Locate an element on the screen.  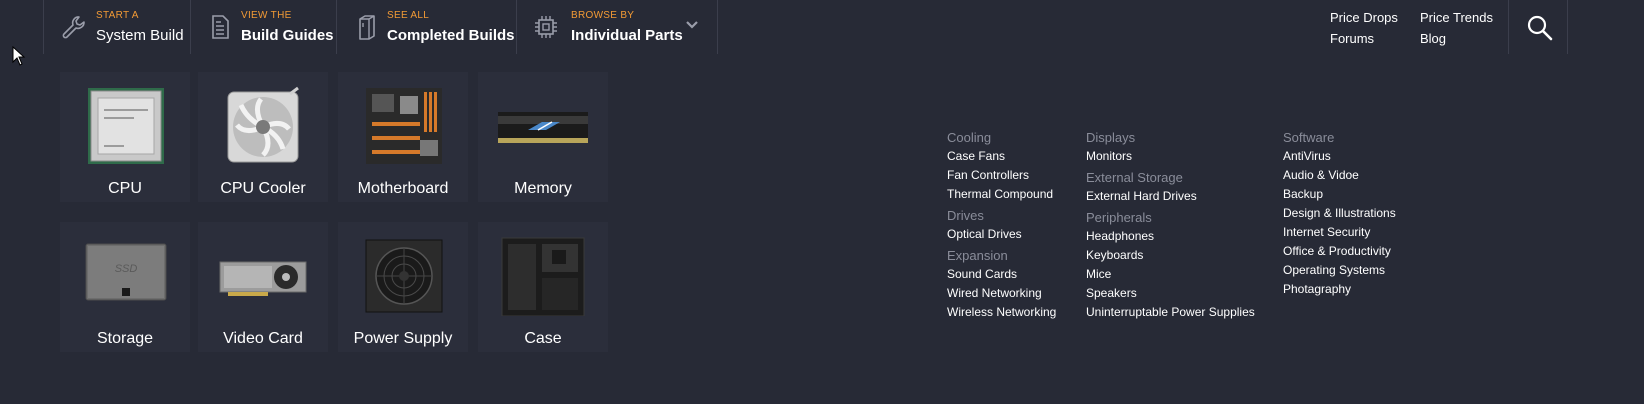
cpu-icon is located at coordinates (126, 126).